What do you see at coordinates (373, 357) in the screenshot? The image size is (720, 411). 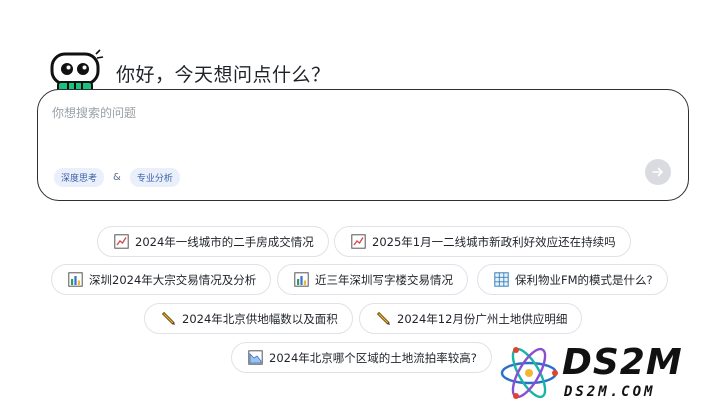 I see `suggestion-label: 2024年北京哪个区域的土地流拍率较高?` at bounding box center [373, 357].